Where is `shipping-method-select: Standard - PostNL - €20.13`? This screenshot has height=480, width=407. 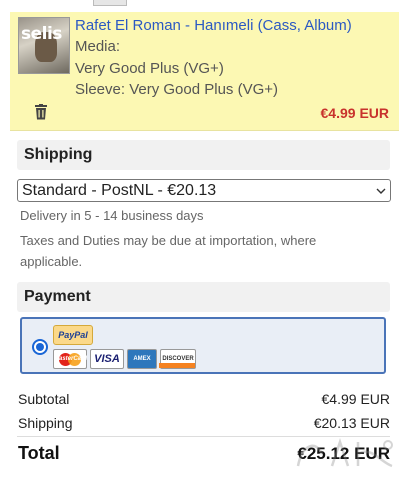
shipping-method-select: Standard - PostNL - €20.13 is located at coordinates (204, 190).